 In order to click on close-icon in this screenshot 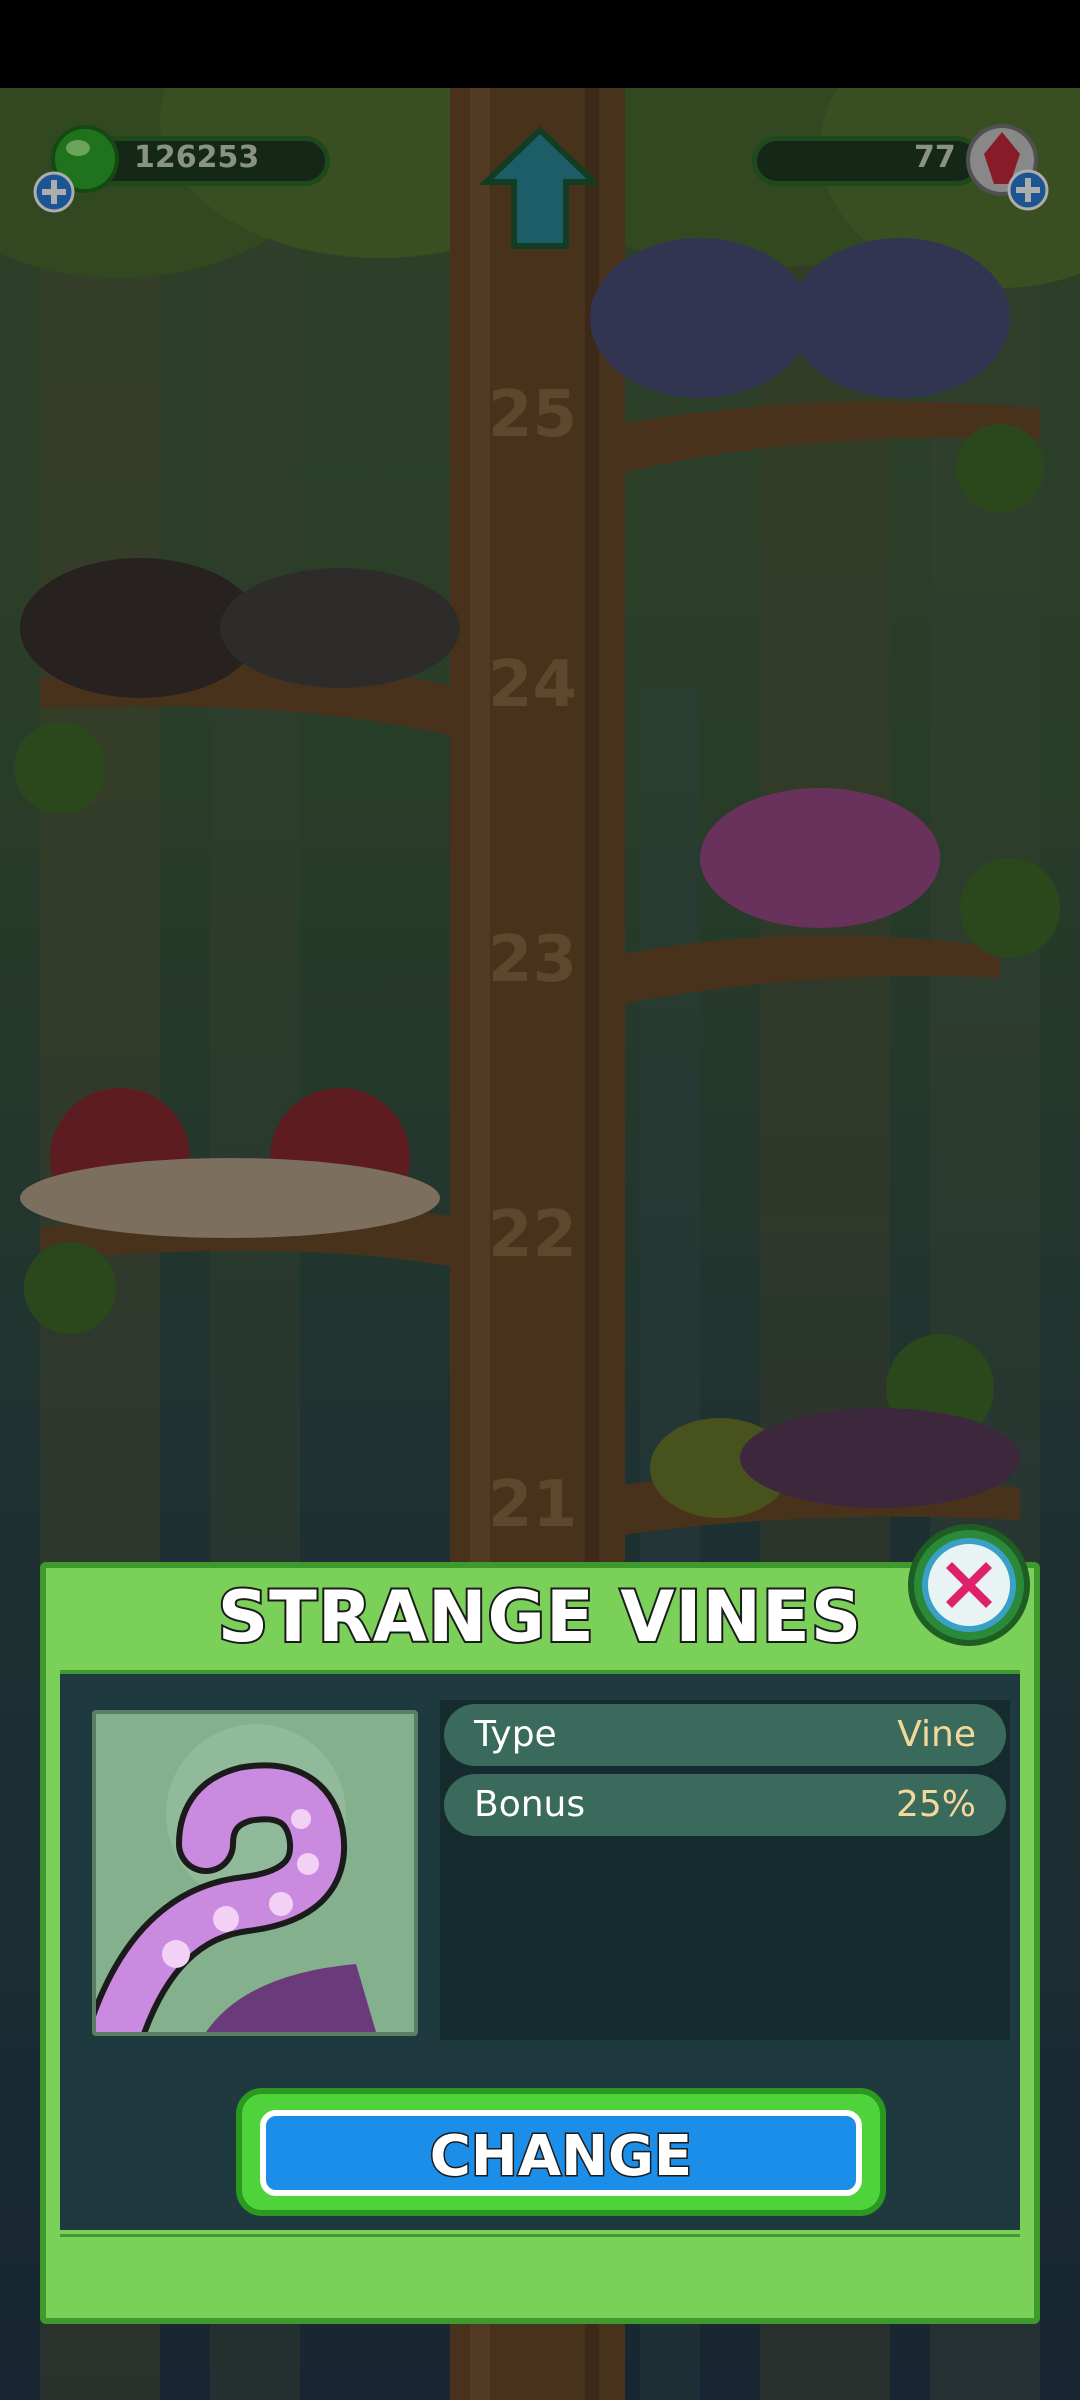, I will do `click(969, 1585)`.